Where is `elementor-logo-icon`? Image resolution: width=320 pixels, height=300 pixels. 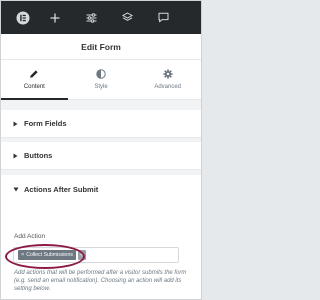
elementor-logo-icon is located at coordinates (23, 18).